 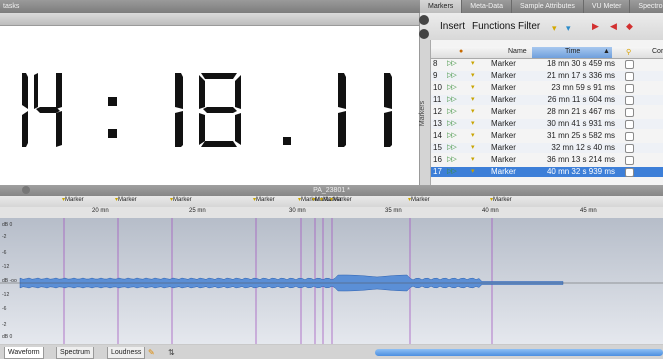 I want to click on marker-row: 12 ▷▷ ▾ Marker 28 mn 21 s 467 ms, so click(x=547, y=112).